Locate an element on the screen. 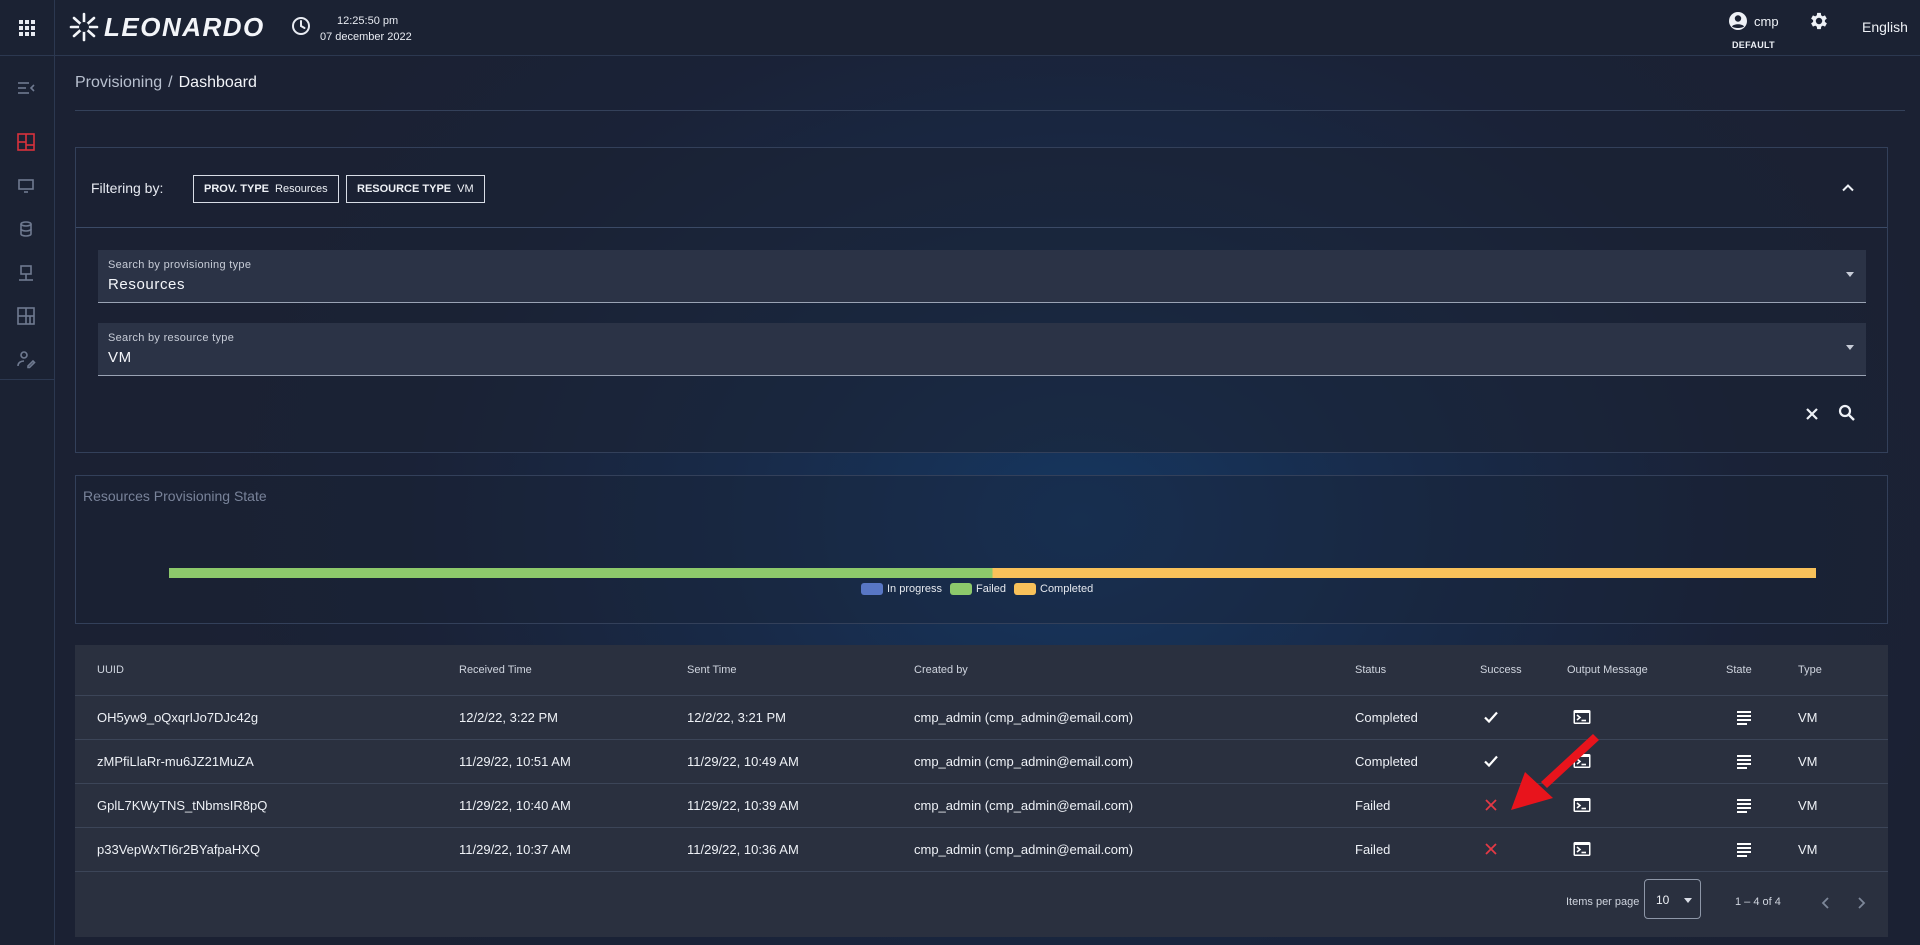 The height and width of the screenshot is (945, 1920). chevron-up-icon is located at coordinates (1848, 188).